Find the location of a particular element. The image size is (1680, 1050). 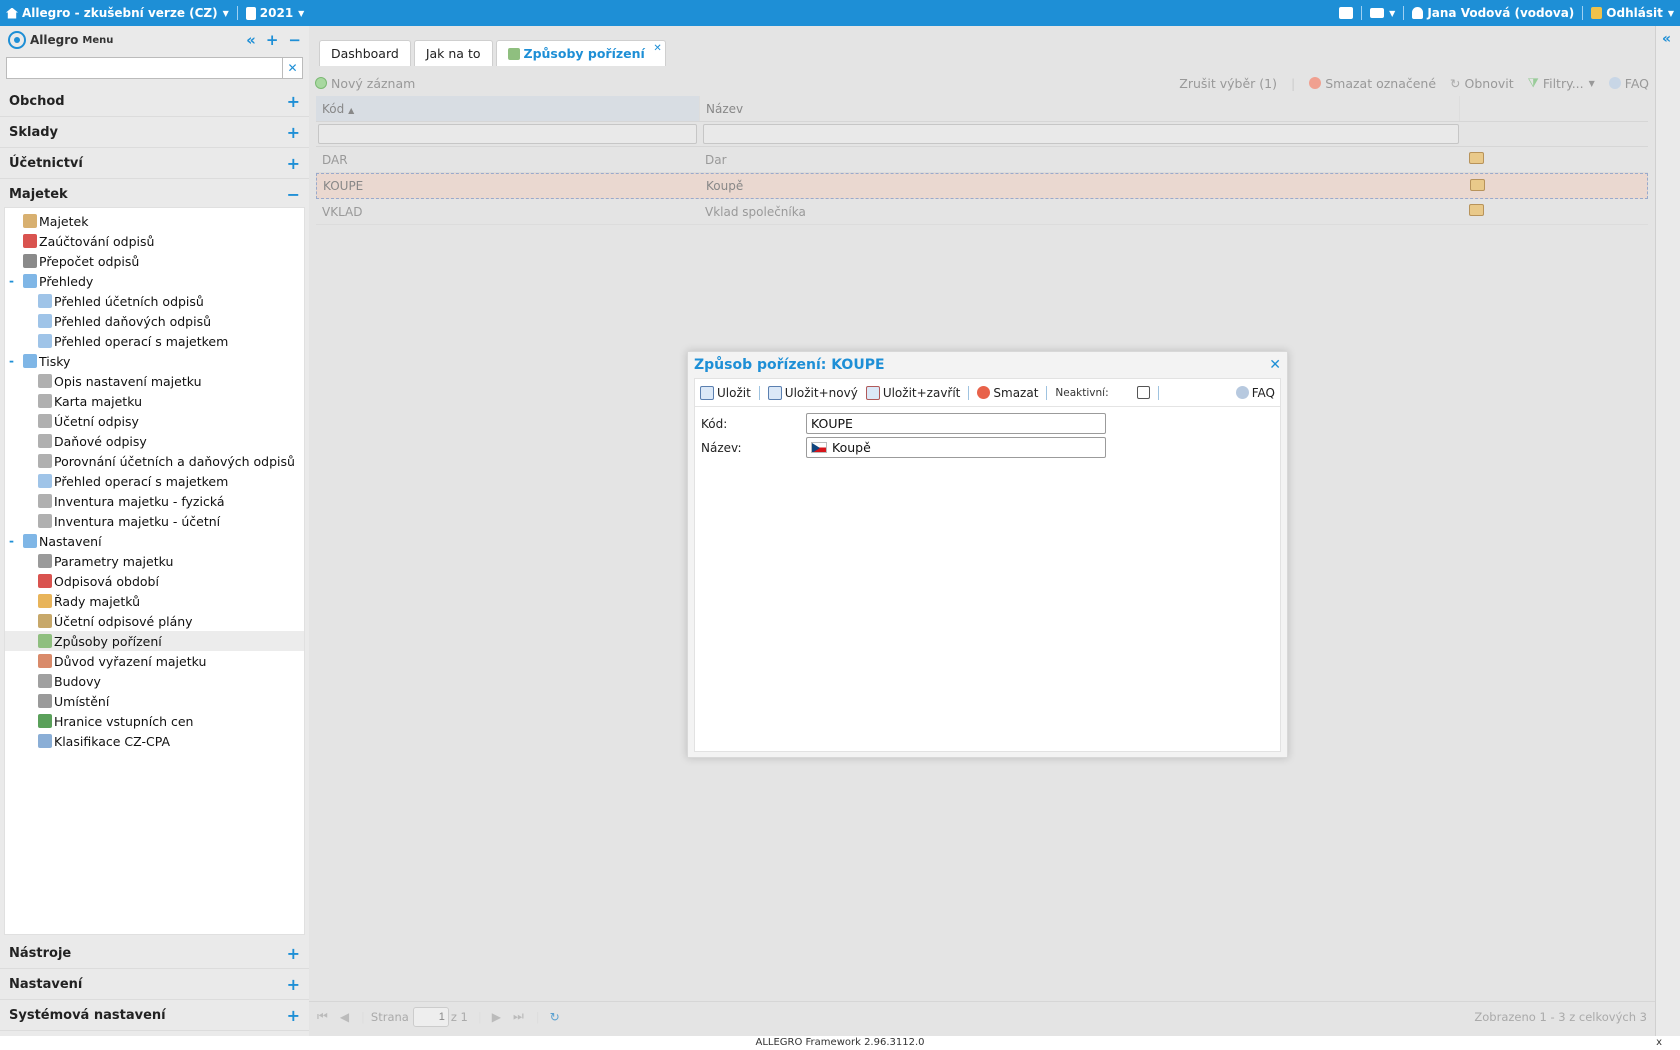

section-bottom-1: Nastavení + is located at coordinates (154, 984).